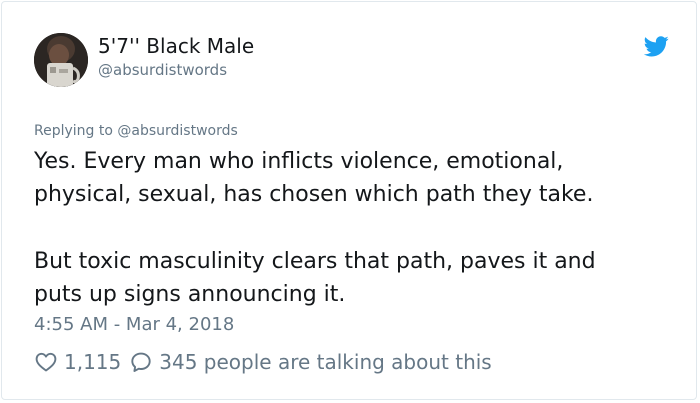  I want to click on like-count: 1,115, so click(93, 362).